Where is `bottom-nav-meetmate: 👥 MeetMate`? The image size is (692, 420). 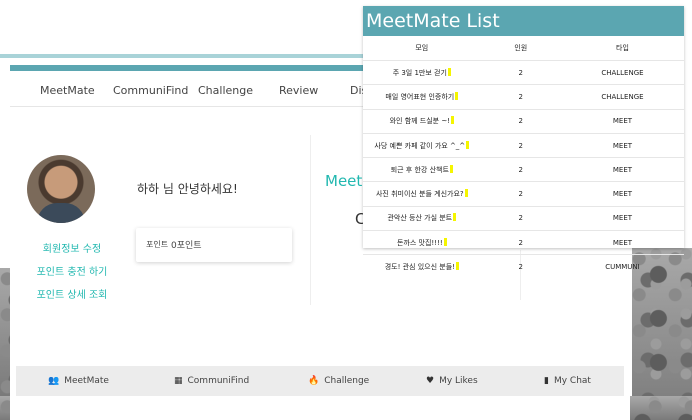
bottom-nav-meetmate: 👥 MeetMate is located at coordinates (78, 381).